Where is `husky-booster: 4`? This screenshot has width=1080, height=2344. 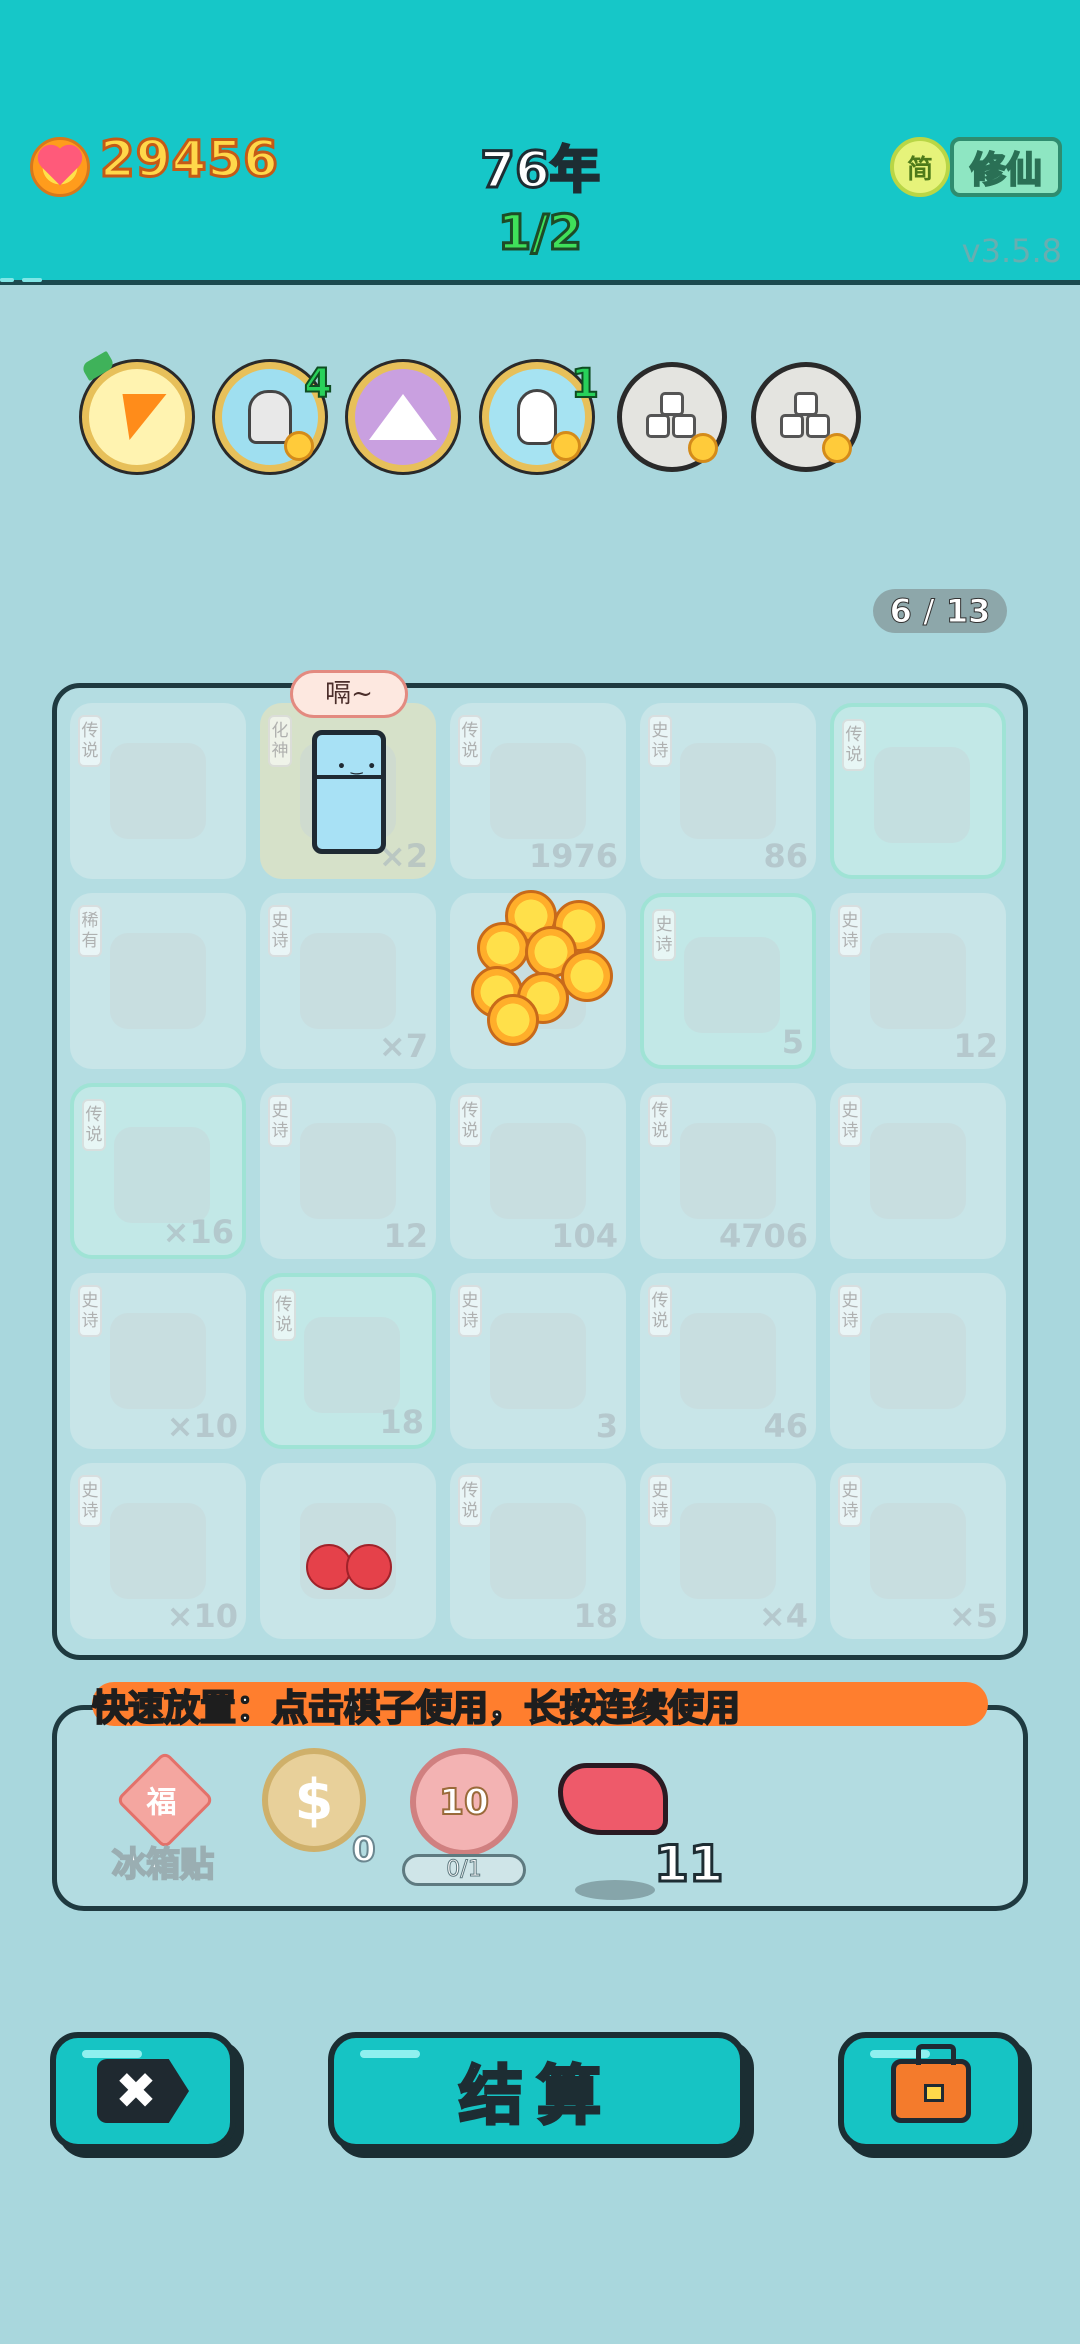
husky-booster: 4 is located at coordinates (274, 416).